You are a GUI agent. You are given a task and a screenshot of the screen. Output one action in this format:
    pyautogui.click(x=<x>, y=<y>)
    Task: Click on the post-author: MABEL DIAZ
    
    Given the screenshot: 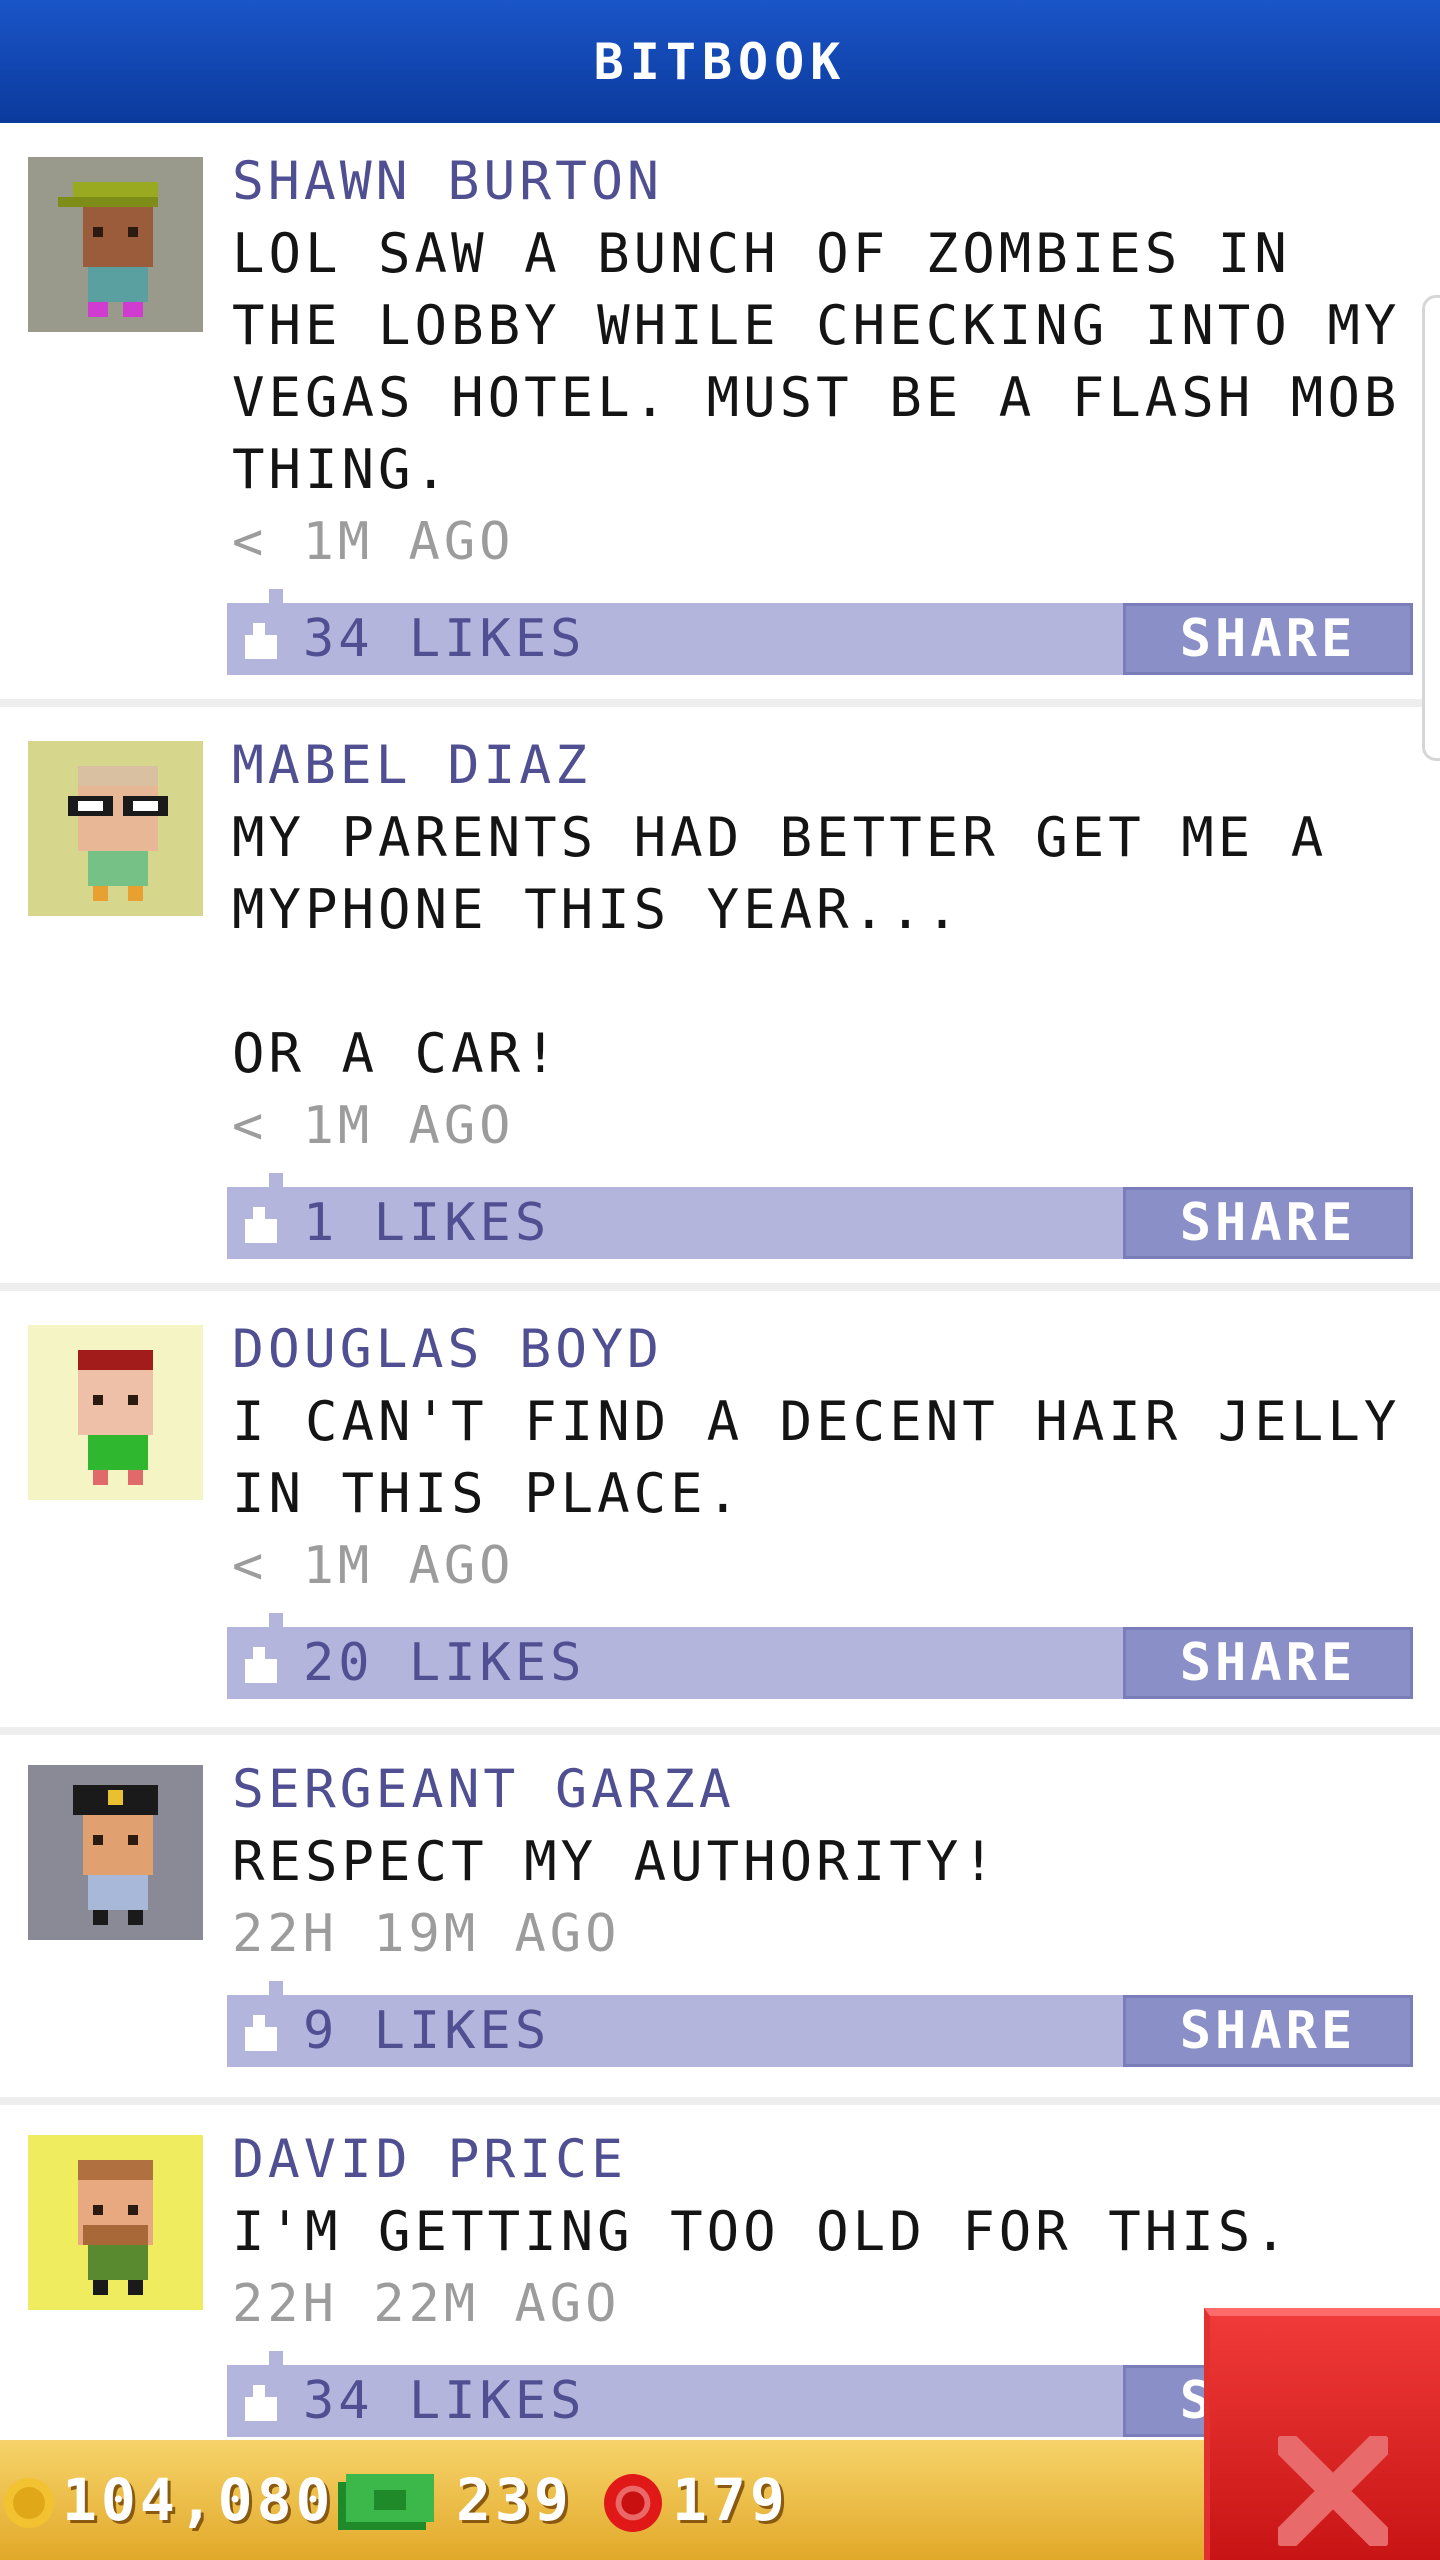 What is the action you would take?
    pyautogui.click(x=411, y=765)
    